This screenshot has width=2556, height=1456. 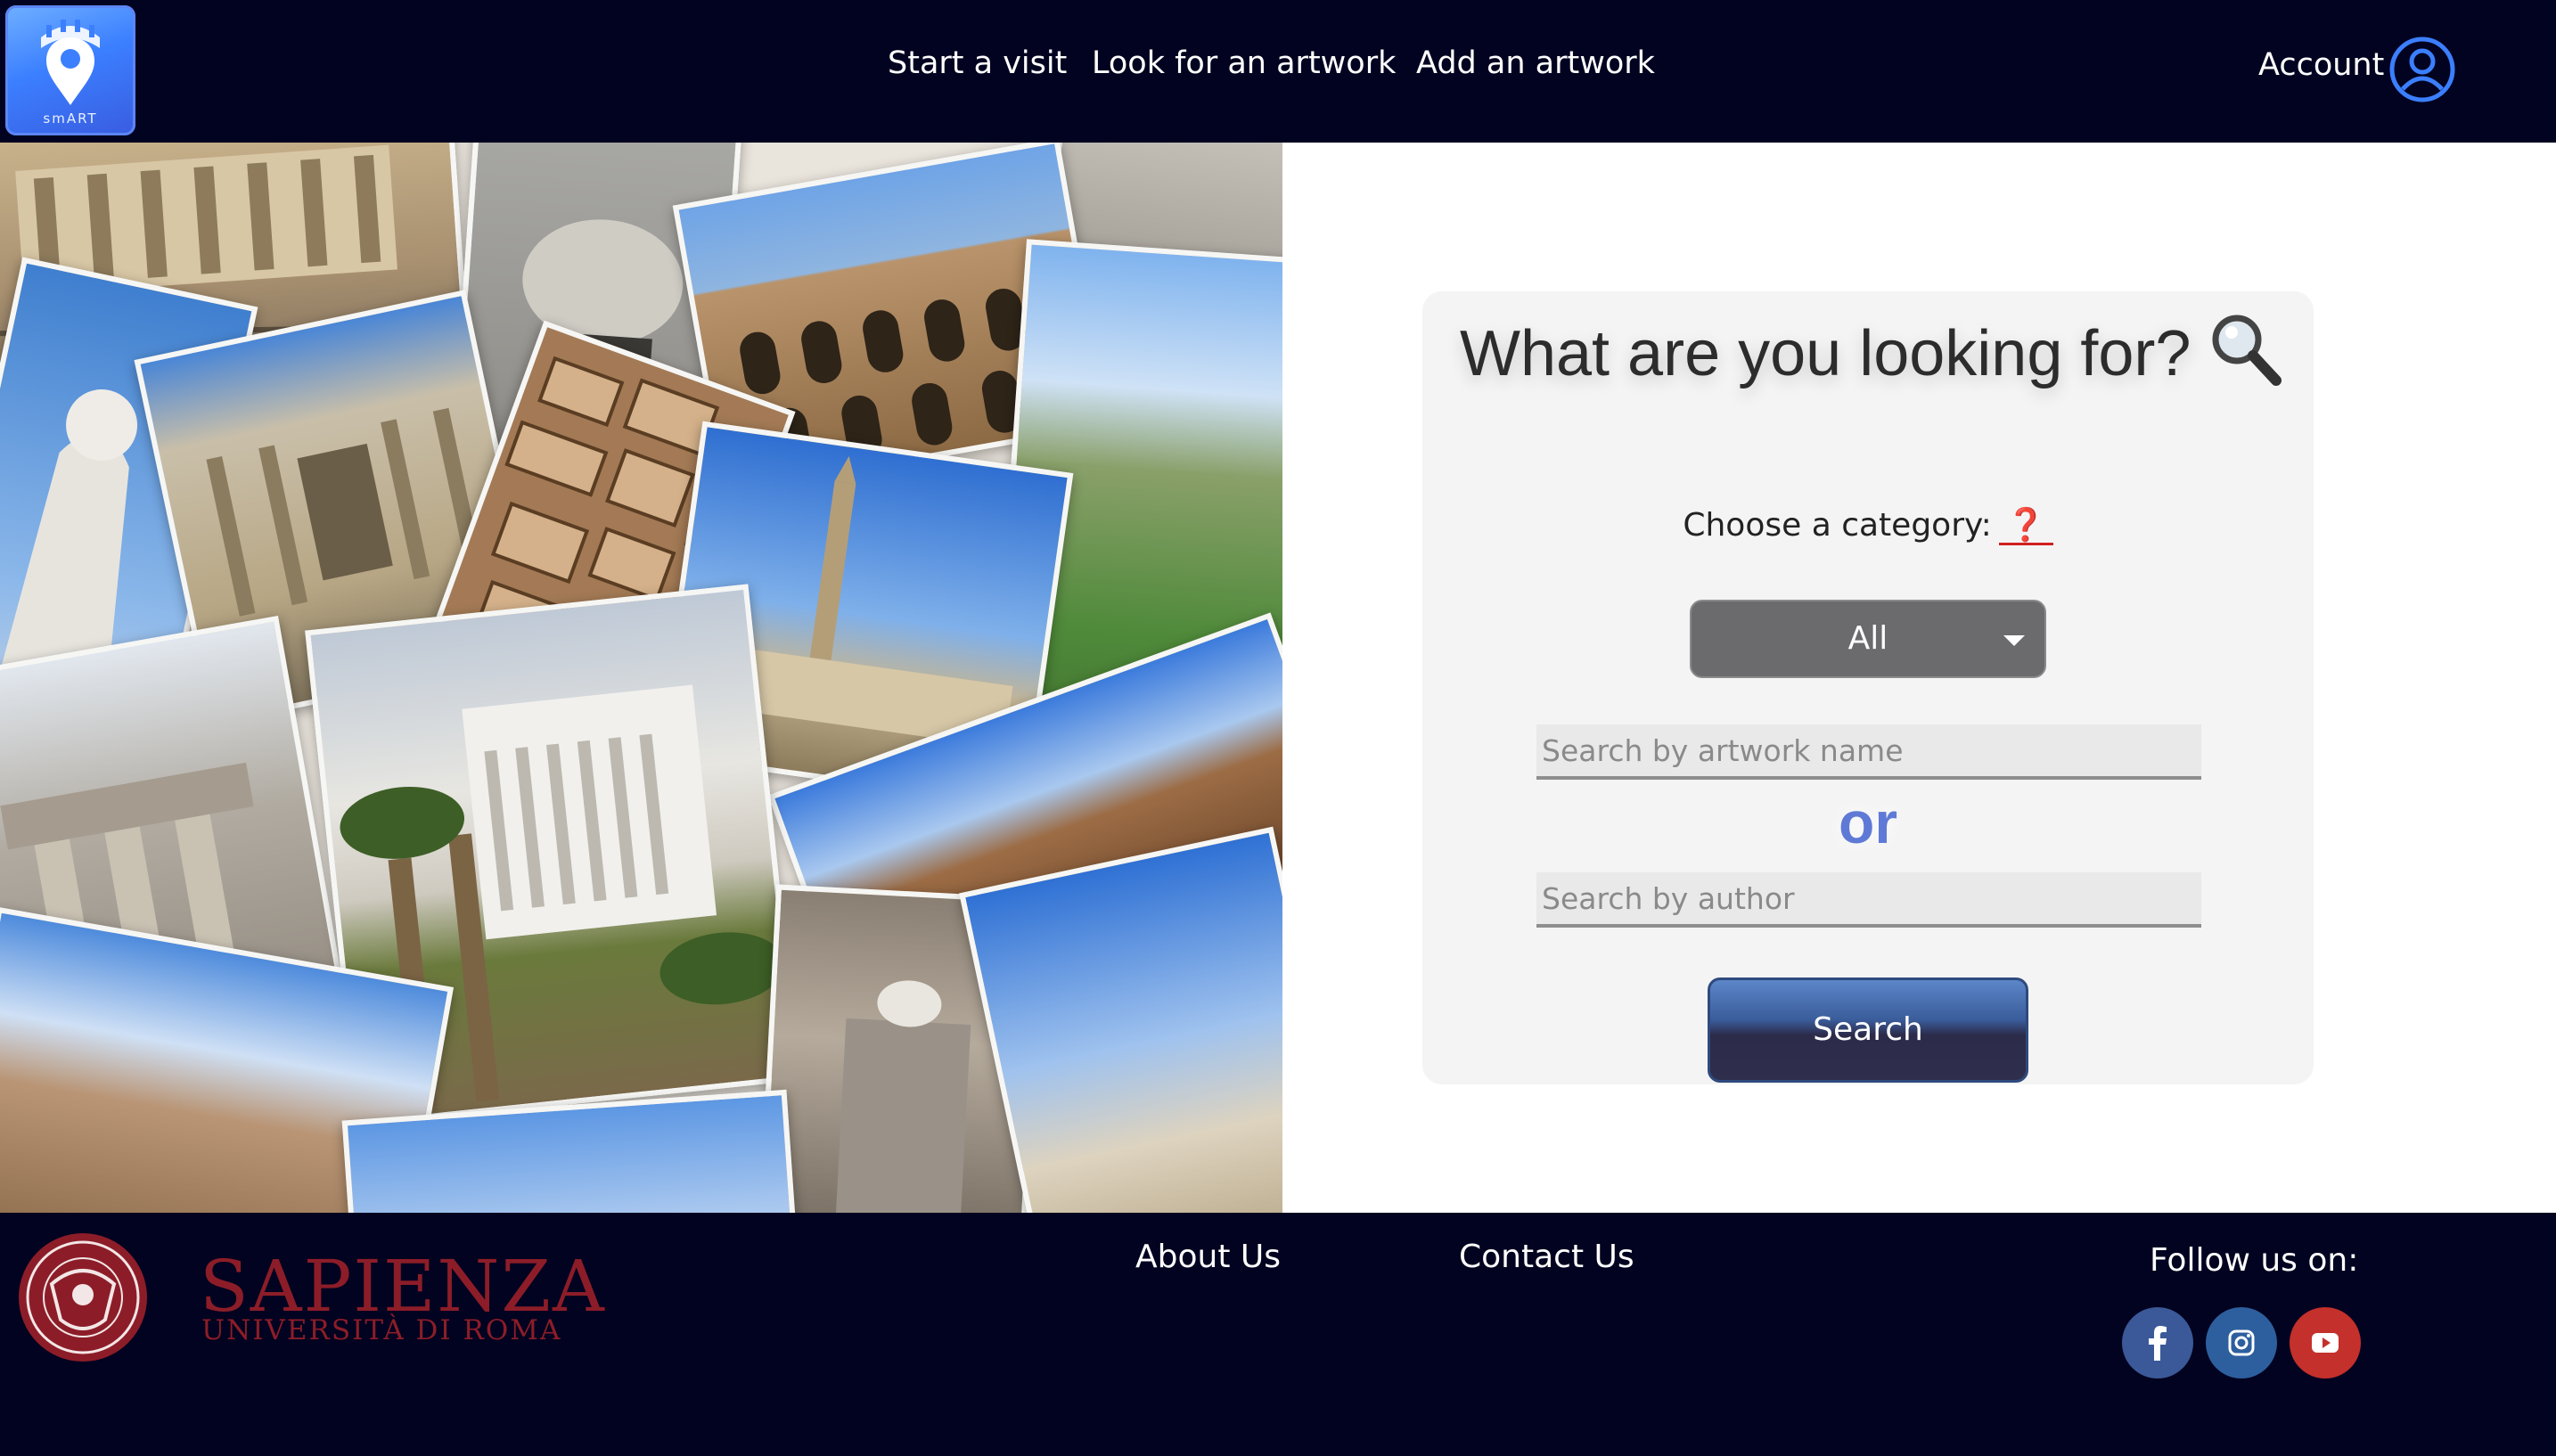 What do you see at coordinates (2422, 70) in the screenshot?
I see `account-icon` at bounding box center [2422, 70].